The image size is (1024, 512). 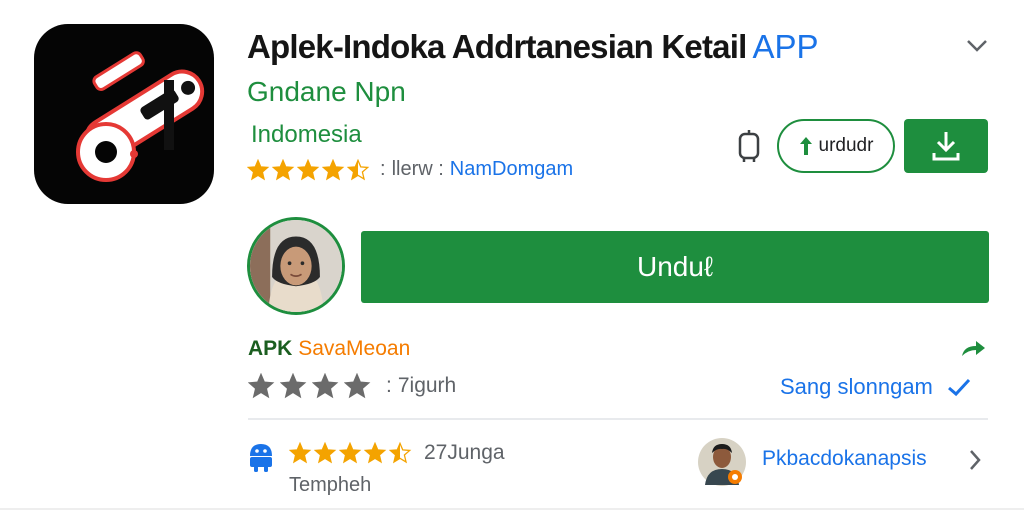 What do you see at coordinates (973, 348) in the screenshot?
I see `share-arrow-icon` at bounding box center [973, 348].